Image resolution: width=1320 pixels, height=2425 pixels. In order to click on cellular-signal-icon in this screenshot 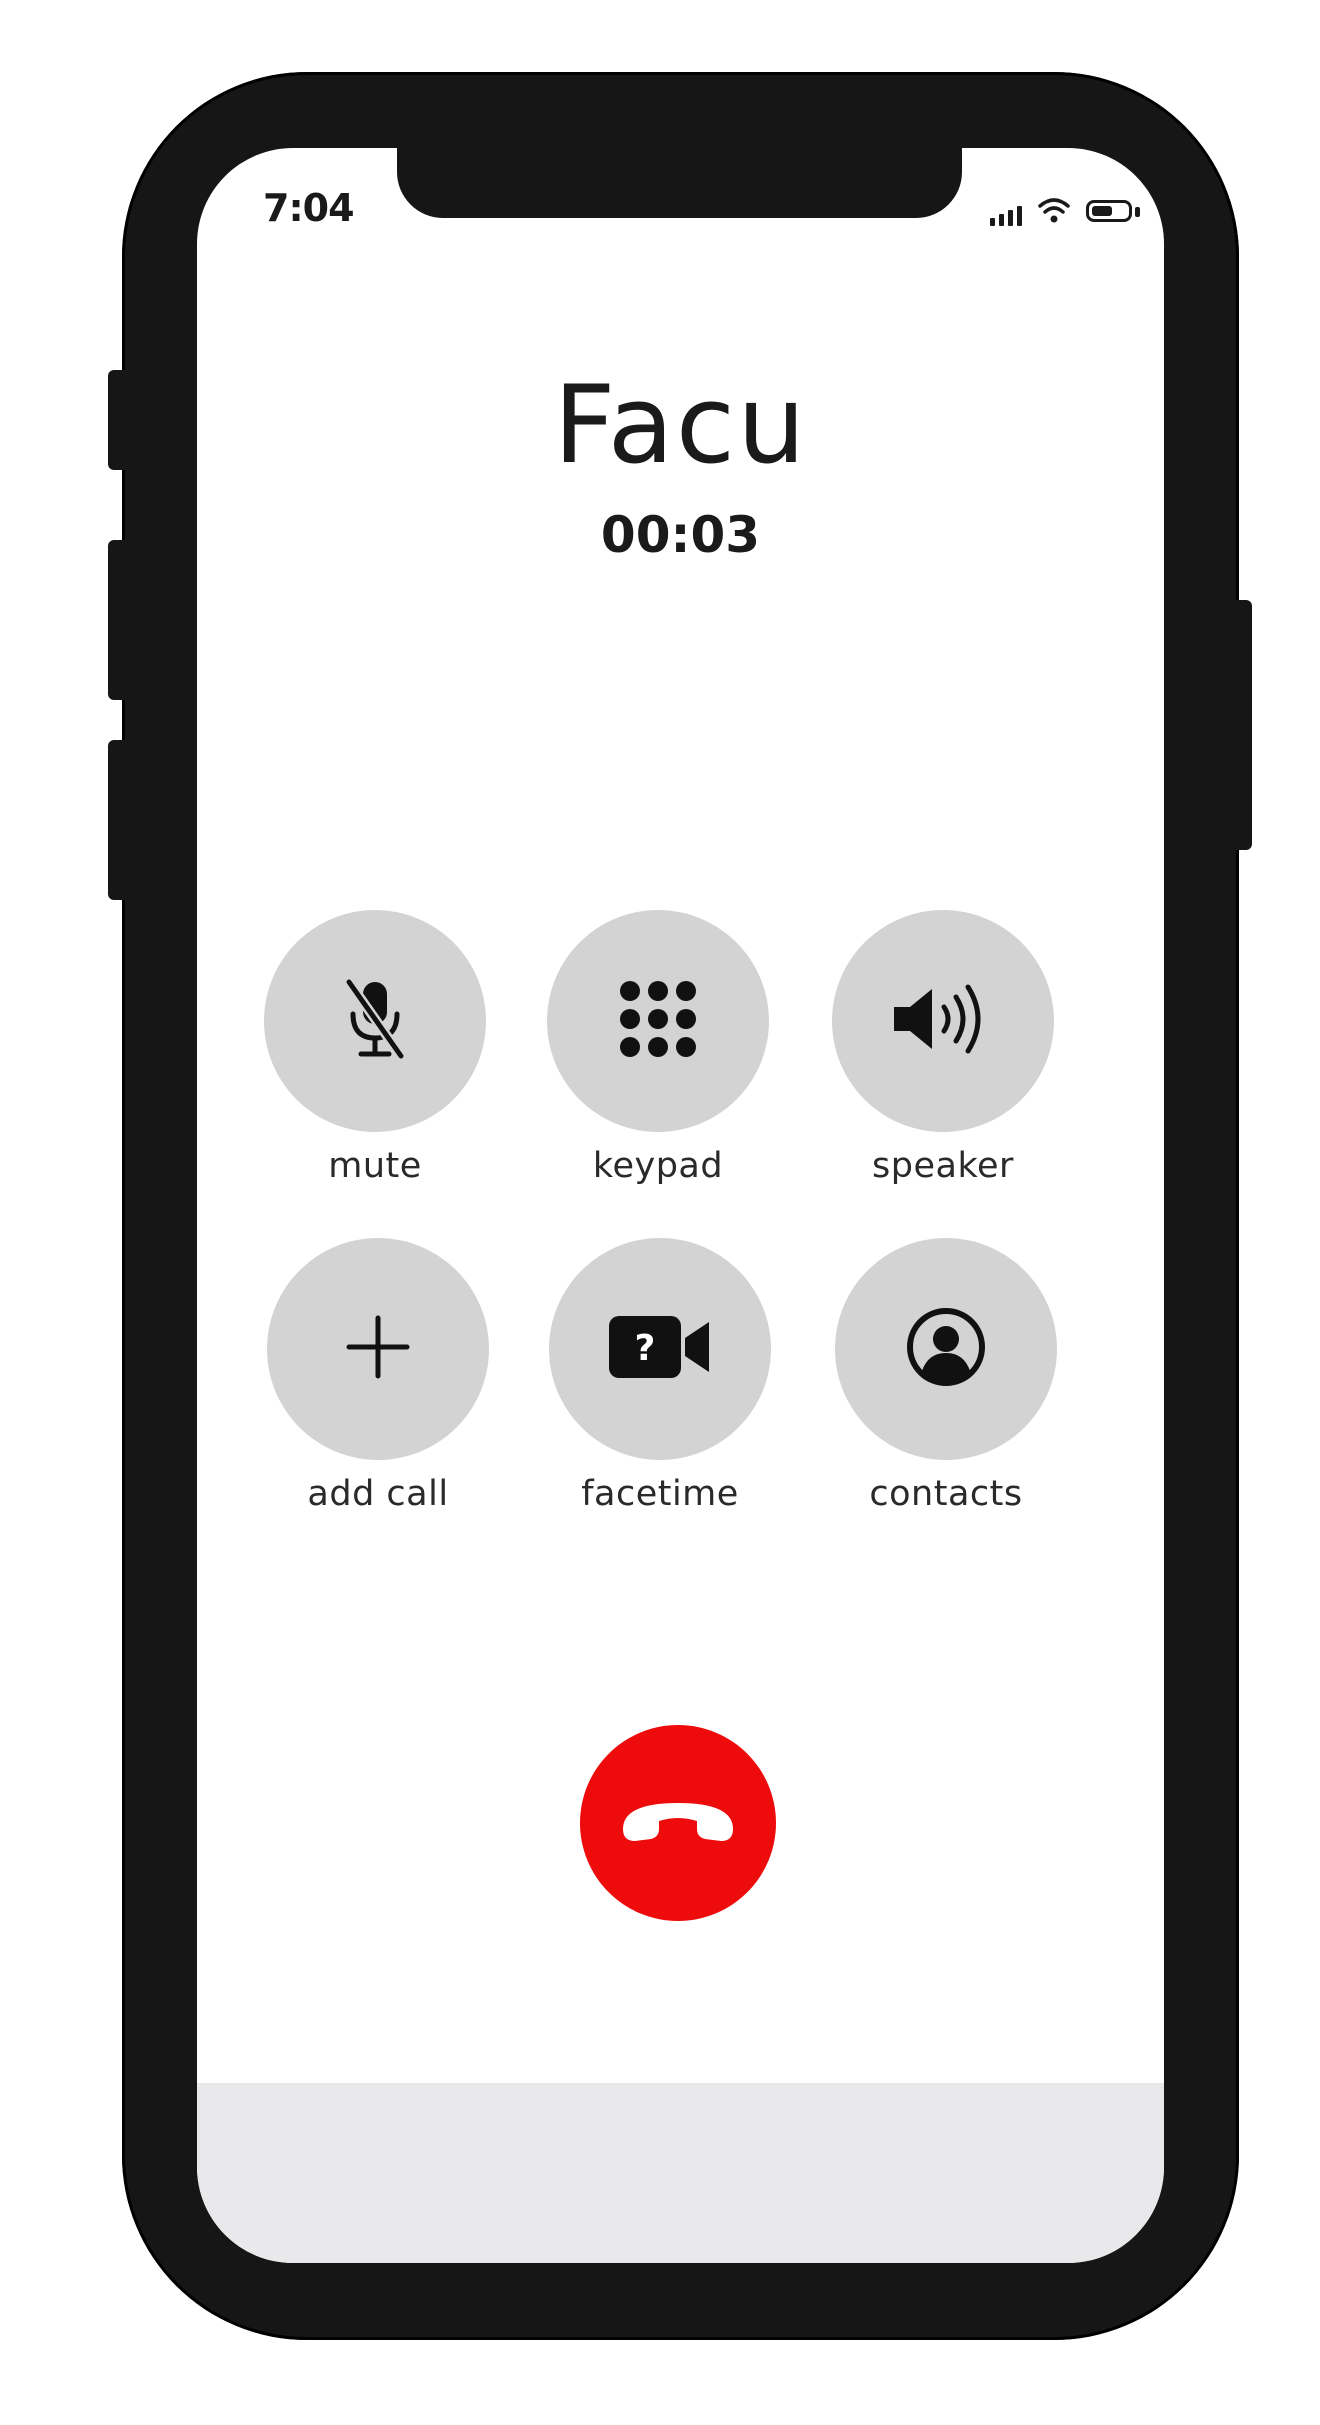, I will do `click(1008, 212)`.